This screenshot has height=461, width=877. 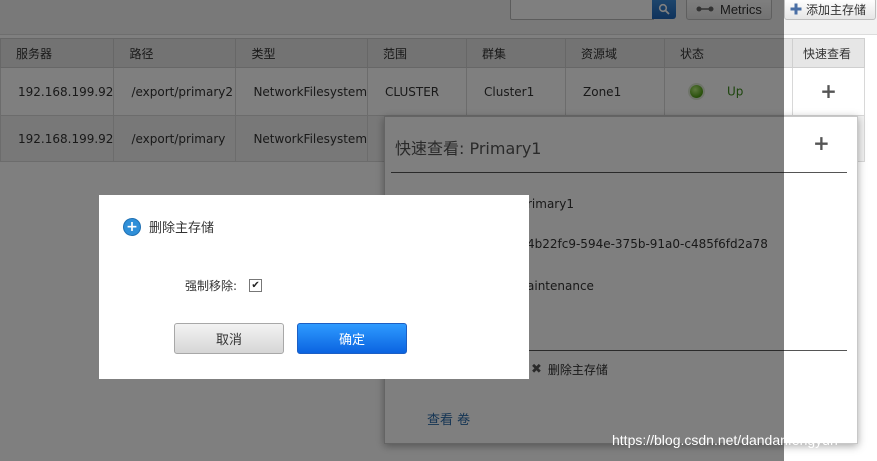 What do you see at coordinates (796, 9) in the screenshot?
I see `plus-icon` at bounding box center [796, 9].